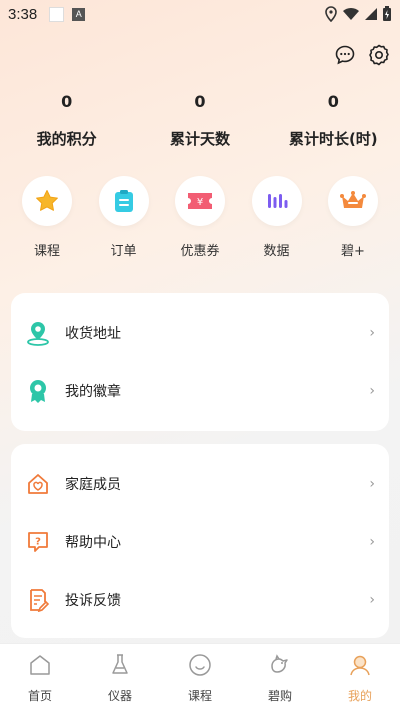 The width and height of the screenshot is (400, 712). Describe the element at coordinates (200, 484) in the screenshot. I see `menu-item-family: 家庭成员 ›` at that location.